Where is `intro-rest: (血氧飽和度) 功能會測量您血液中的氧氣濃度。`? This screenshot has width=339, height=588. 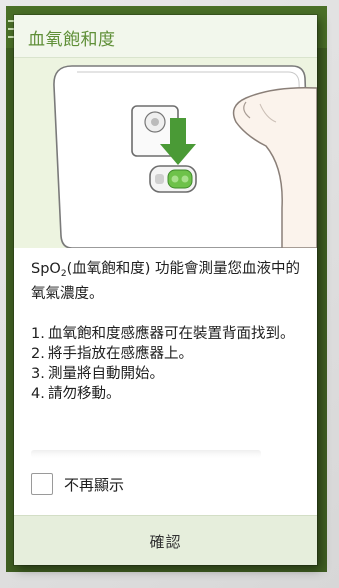
intro-rest: (血氧飽和度) 功能會測量您血液中的氧氣濃度。 is located at coordinates (165, 281).